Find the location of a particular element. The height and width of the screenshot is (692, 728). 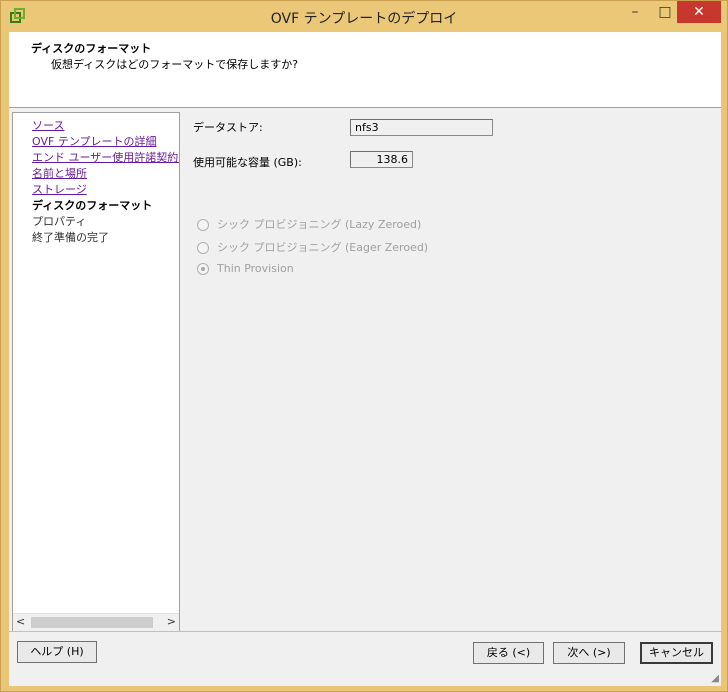

step-ready-to-complete: 終了準備の完了 is located at coordinates (105, 238).